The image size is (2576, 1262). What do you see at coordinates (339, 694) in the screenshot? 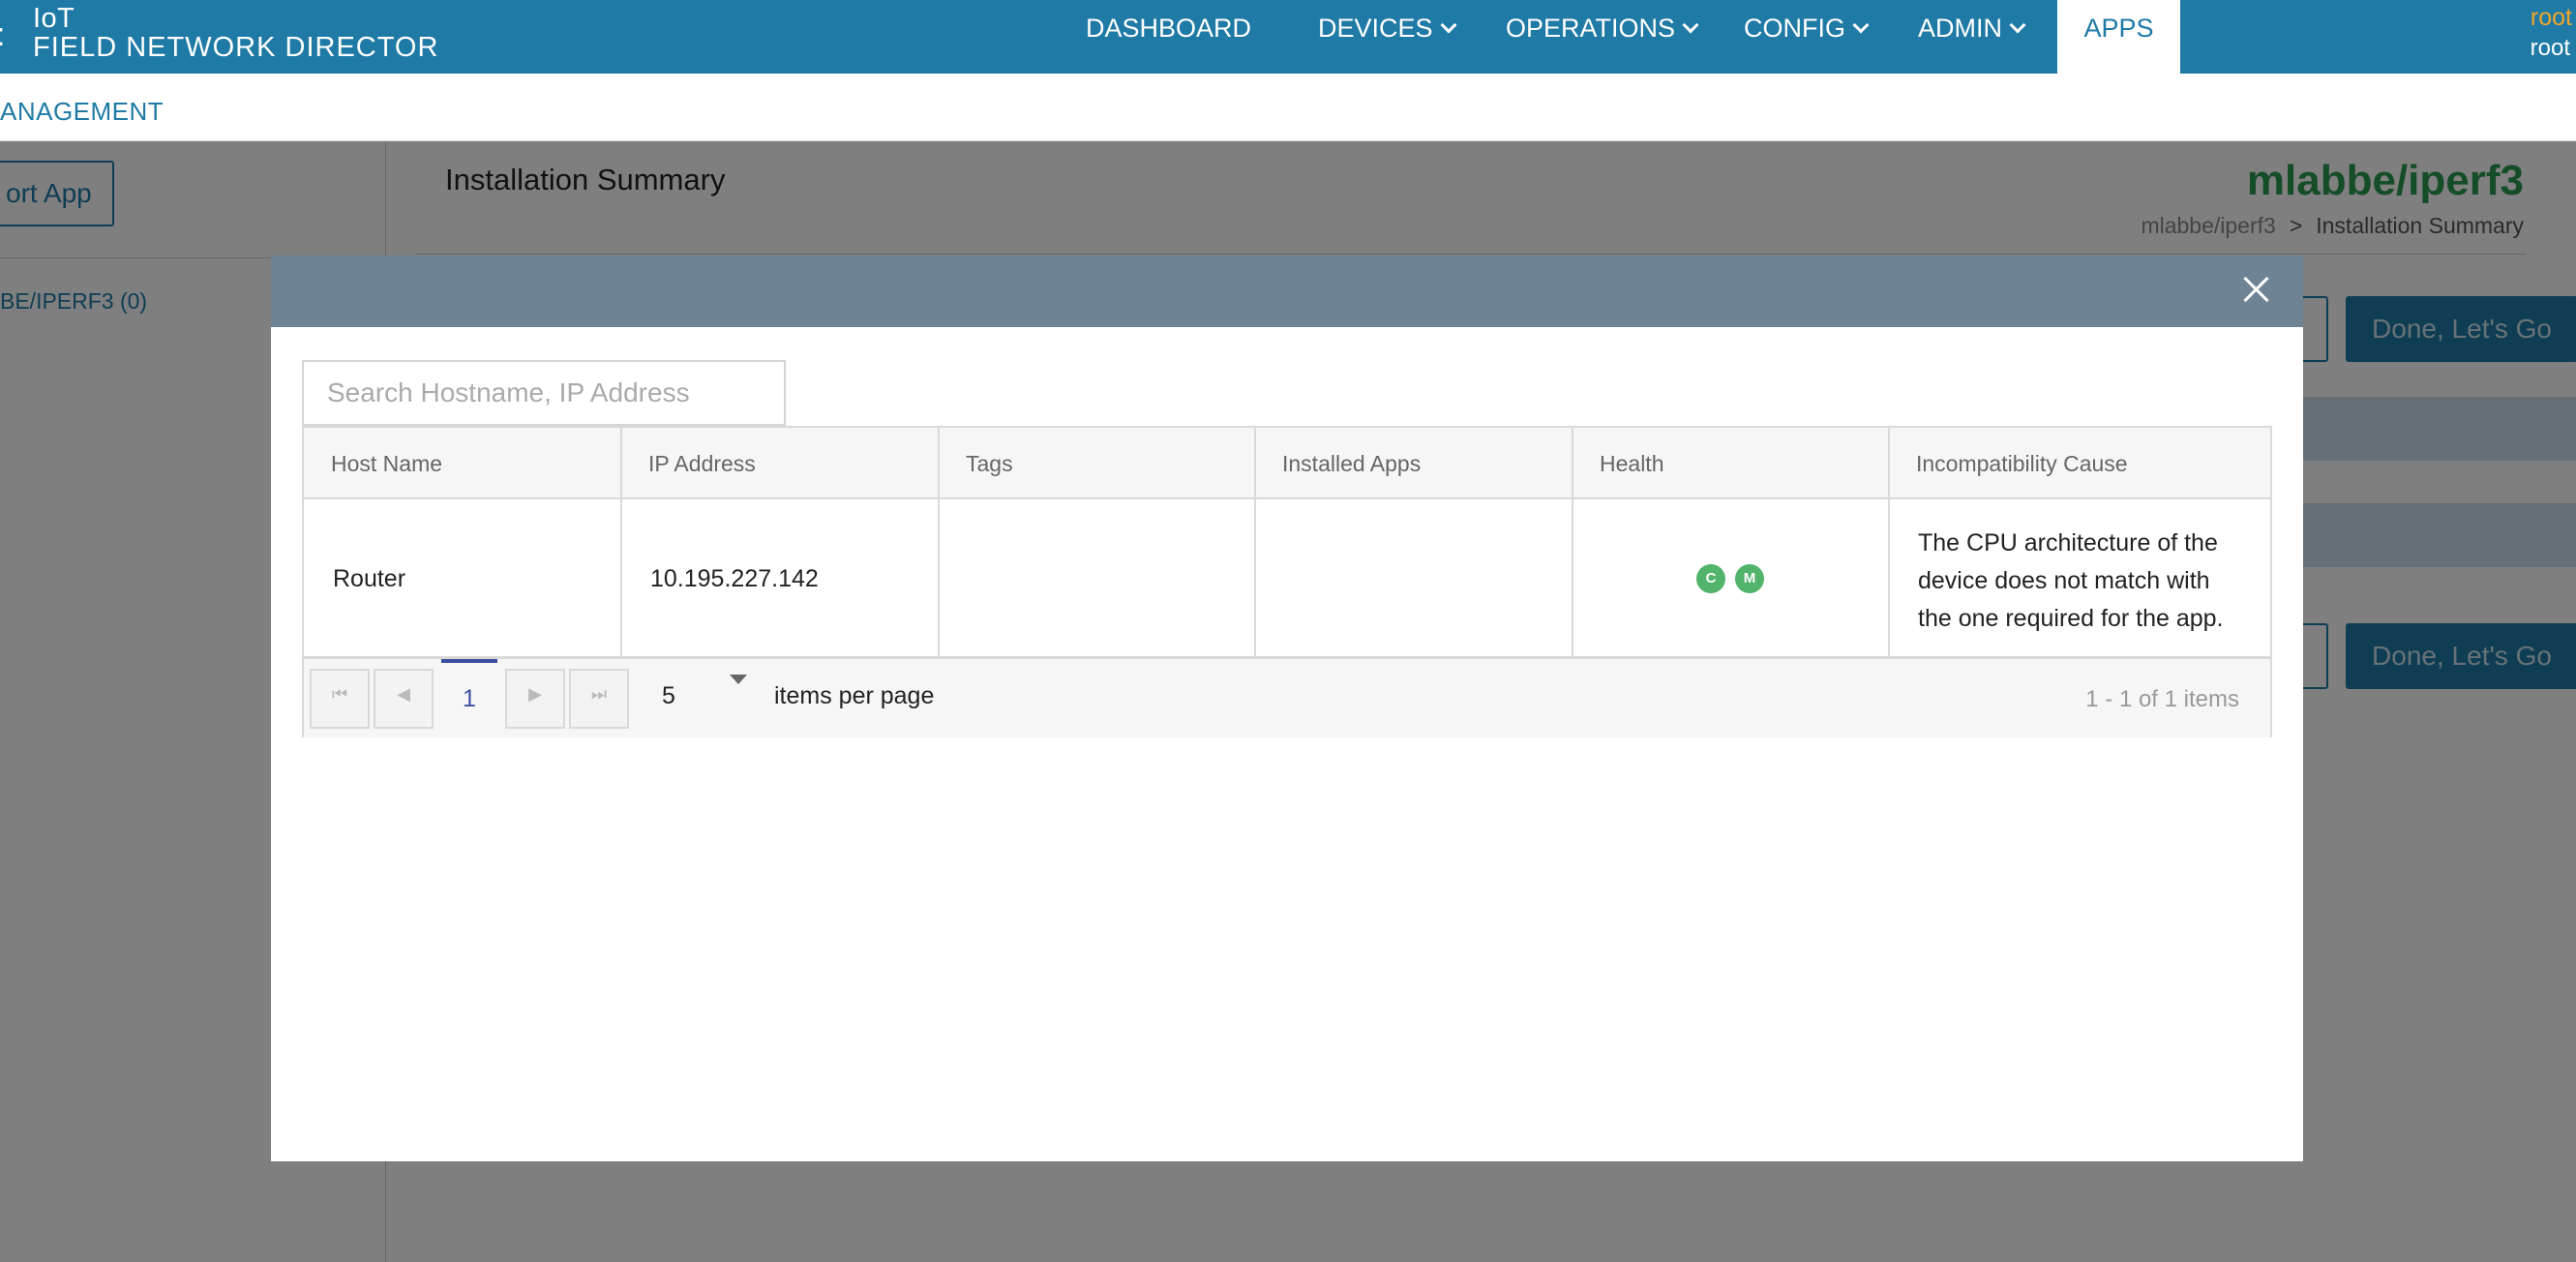
I see `first-page-icon: ⏮` at bounding box center [339, 694].